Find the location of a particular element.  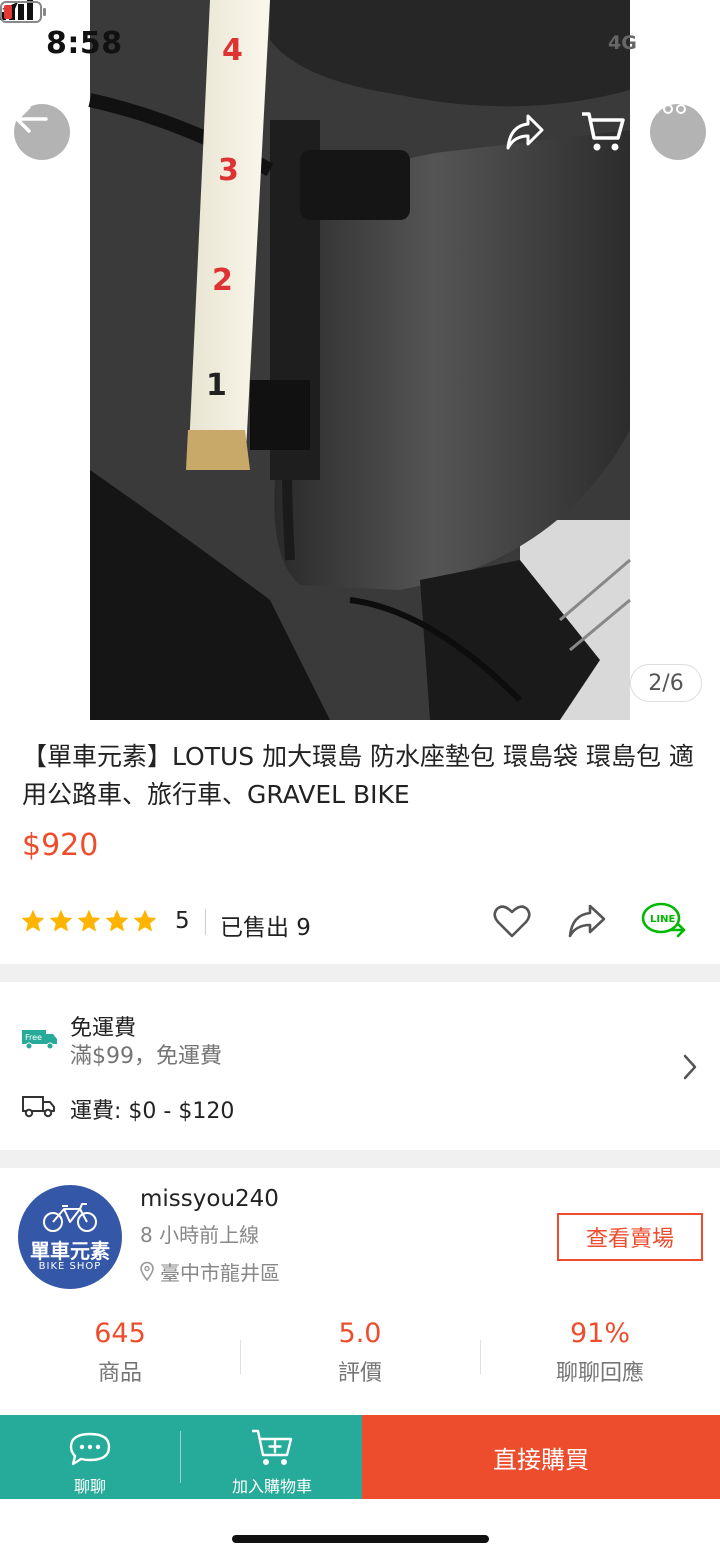

free-badge-text: Free is located at coordinates (33, 1037).